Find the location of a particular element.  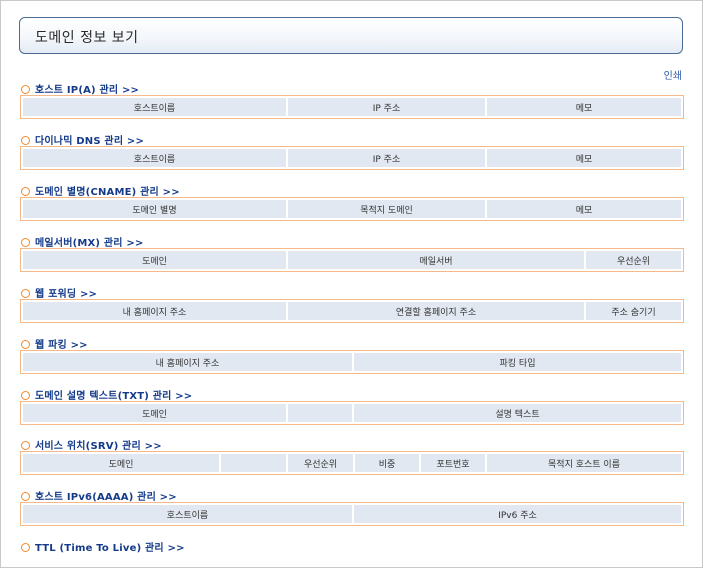

section-title-link: 서비스 위치(SRV) 관리 >> is located at coordinates (91, 444).